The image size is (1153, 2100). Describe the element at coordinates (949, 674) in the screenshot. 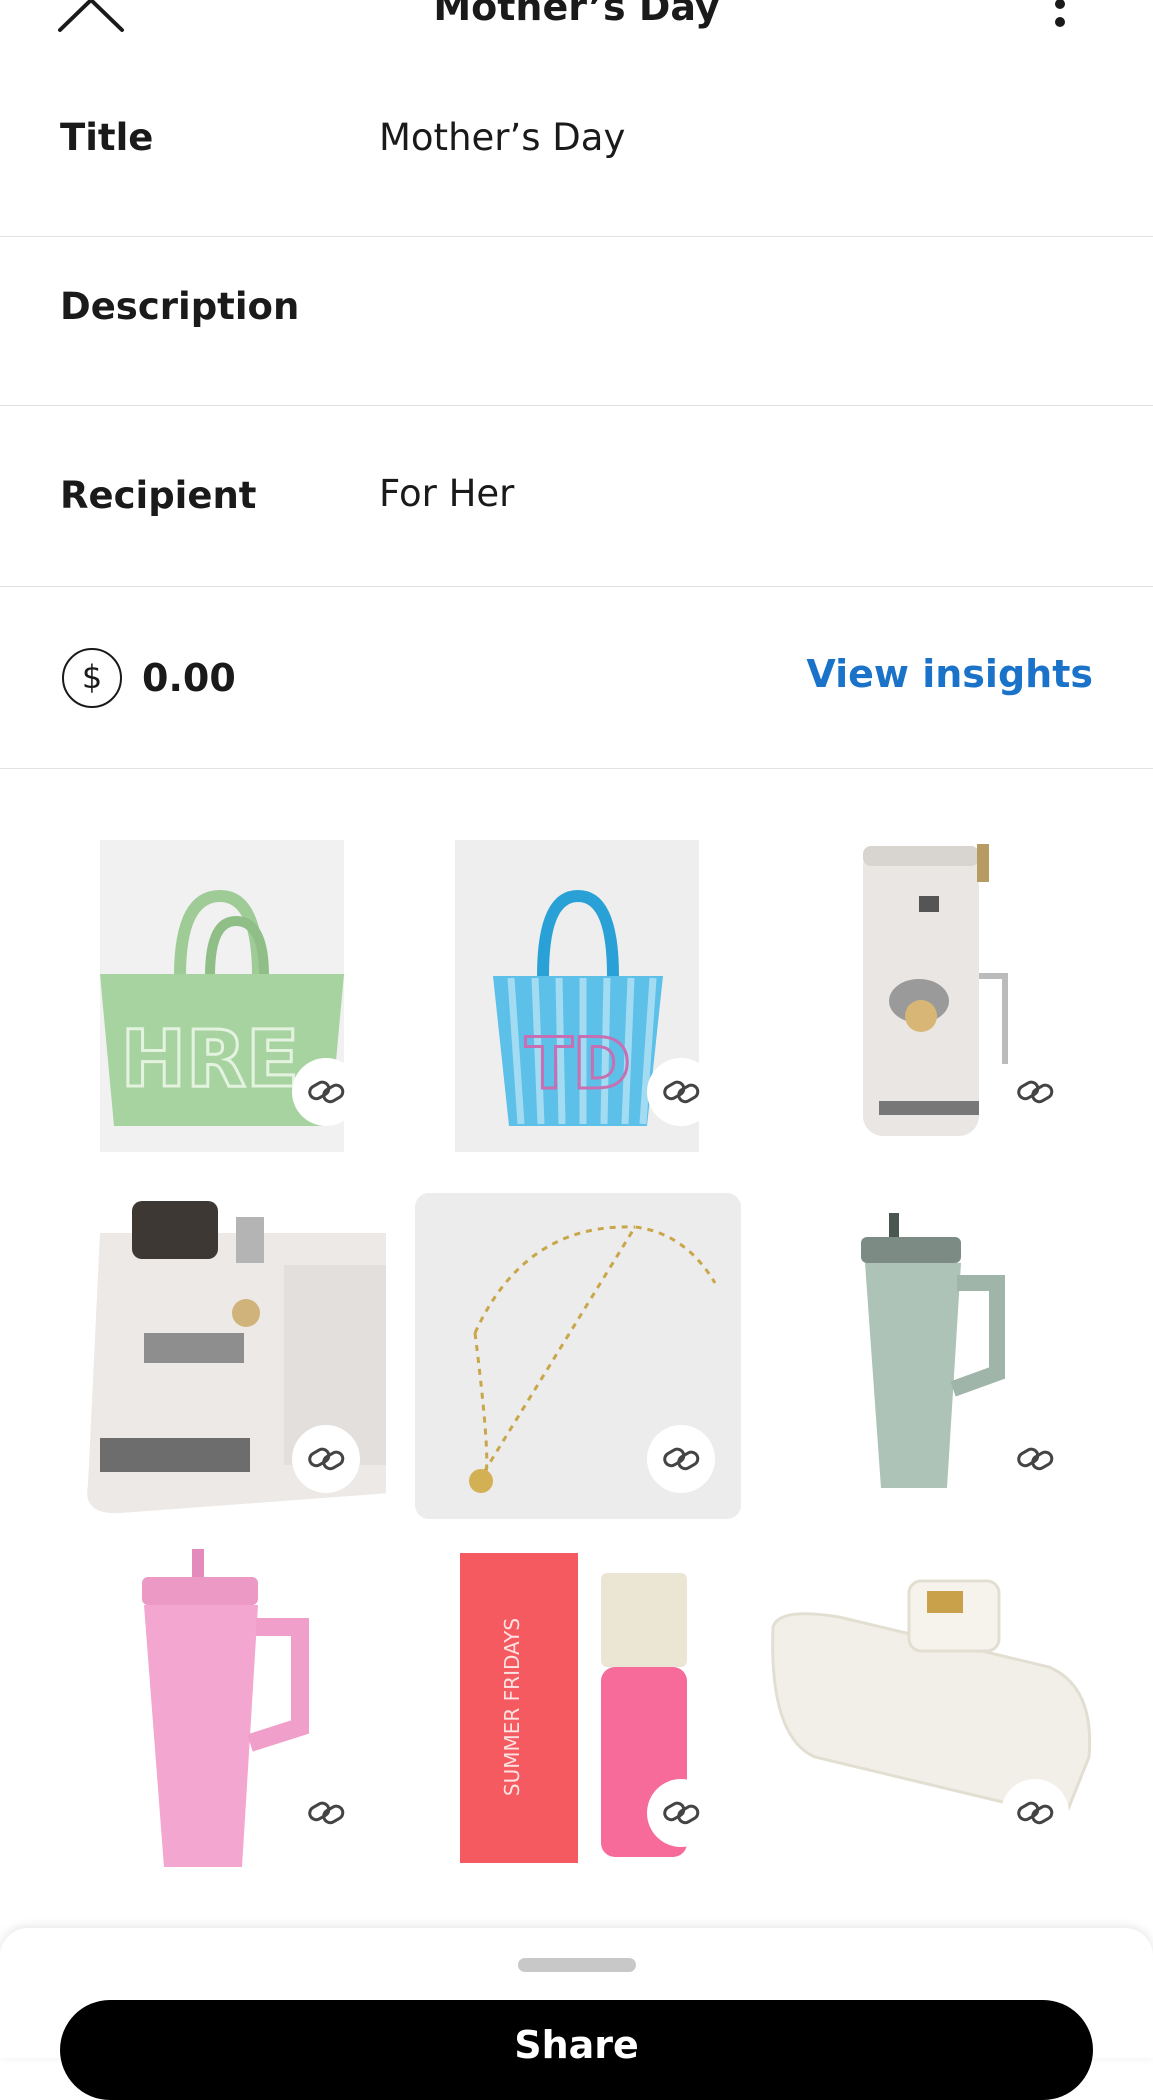

I see `view-insights-link: View insights` at that location.